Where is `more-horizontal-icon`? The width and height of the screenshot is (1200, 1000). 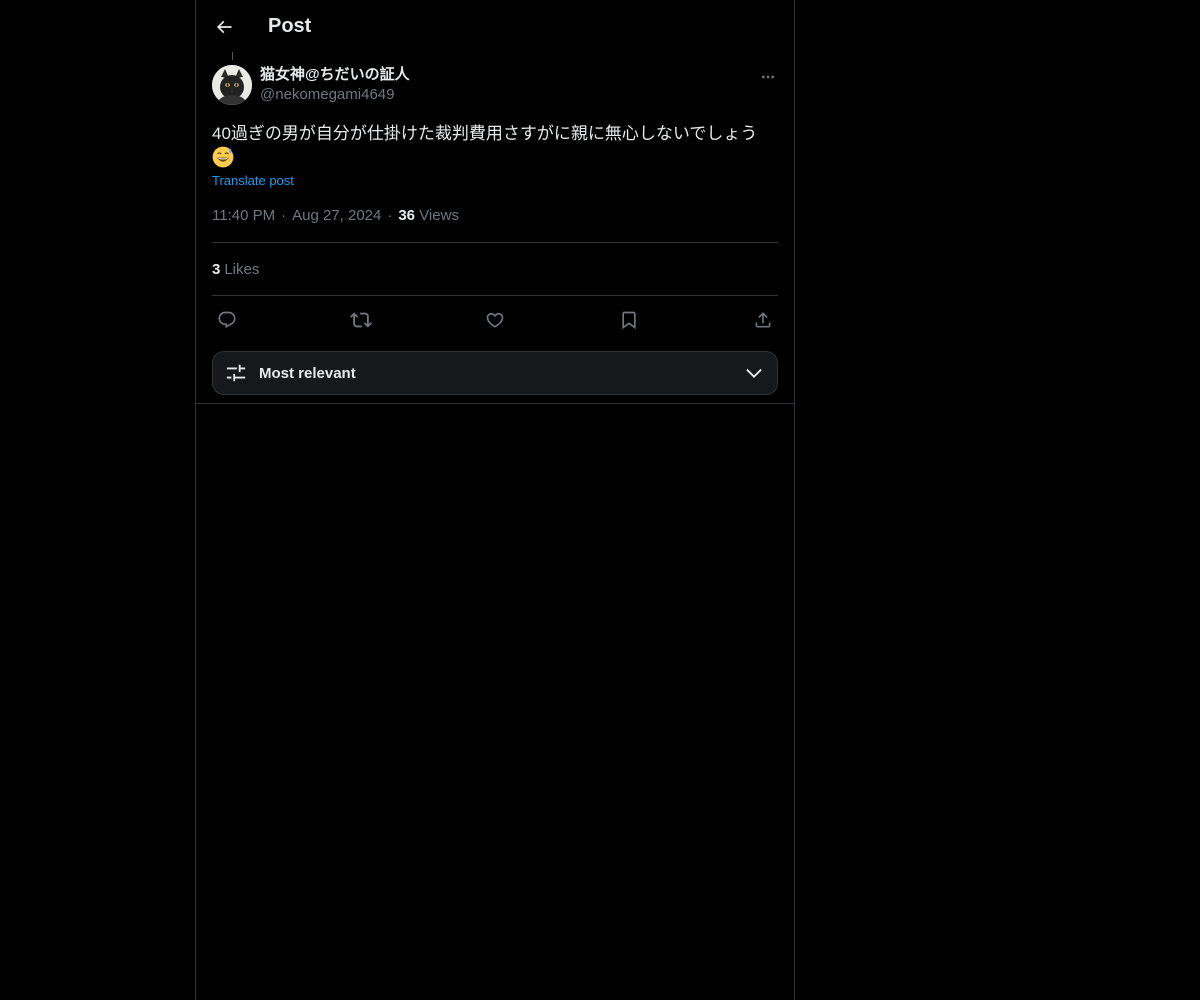 more-horizontal-icon is located at coordinates (768, 77).